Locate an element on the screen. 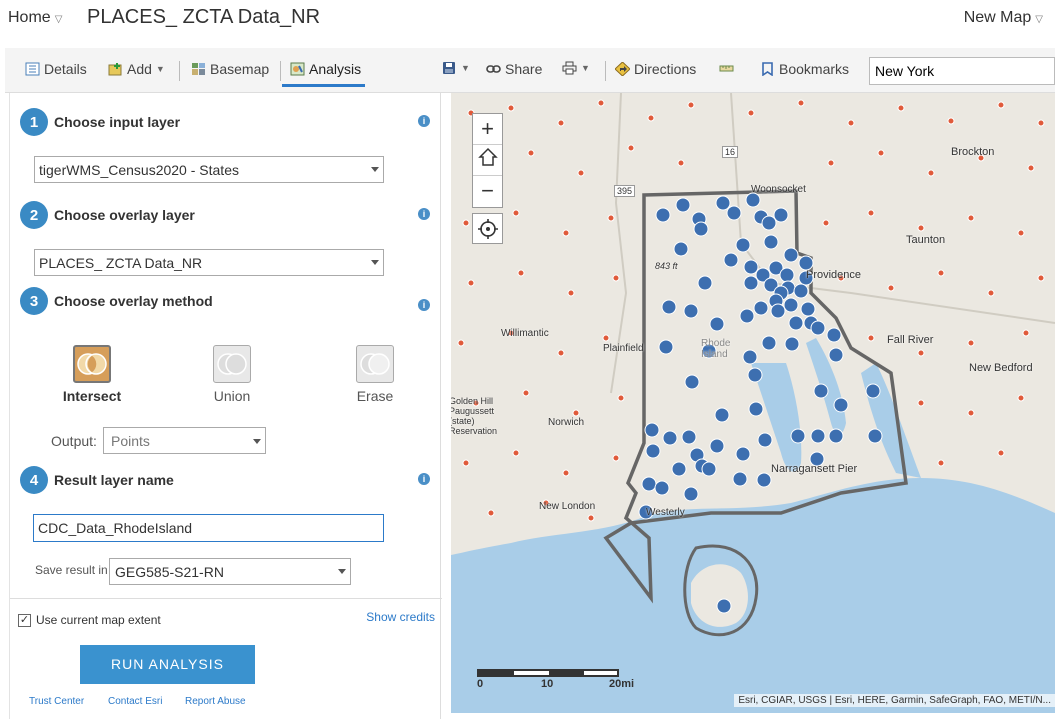 This screenshot has width=1055, height=719. zoom-controls: + − is located at coordinates (487, 160).